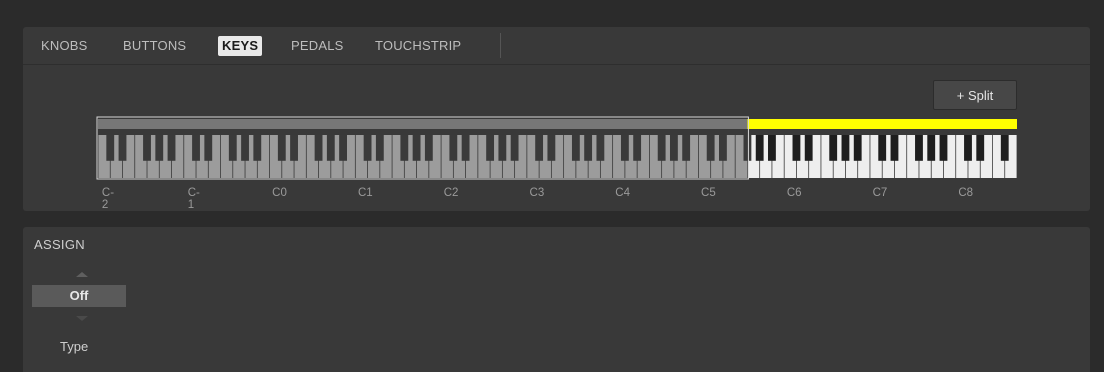 This screenshot has height=372, width=1104. I want to click on octave-label: C5, so click(708, 193).